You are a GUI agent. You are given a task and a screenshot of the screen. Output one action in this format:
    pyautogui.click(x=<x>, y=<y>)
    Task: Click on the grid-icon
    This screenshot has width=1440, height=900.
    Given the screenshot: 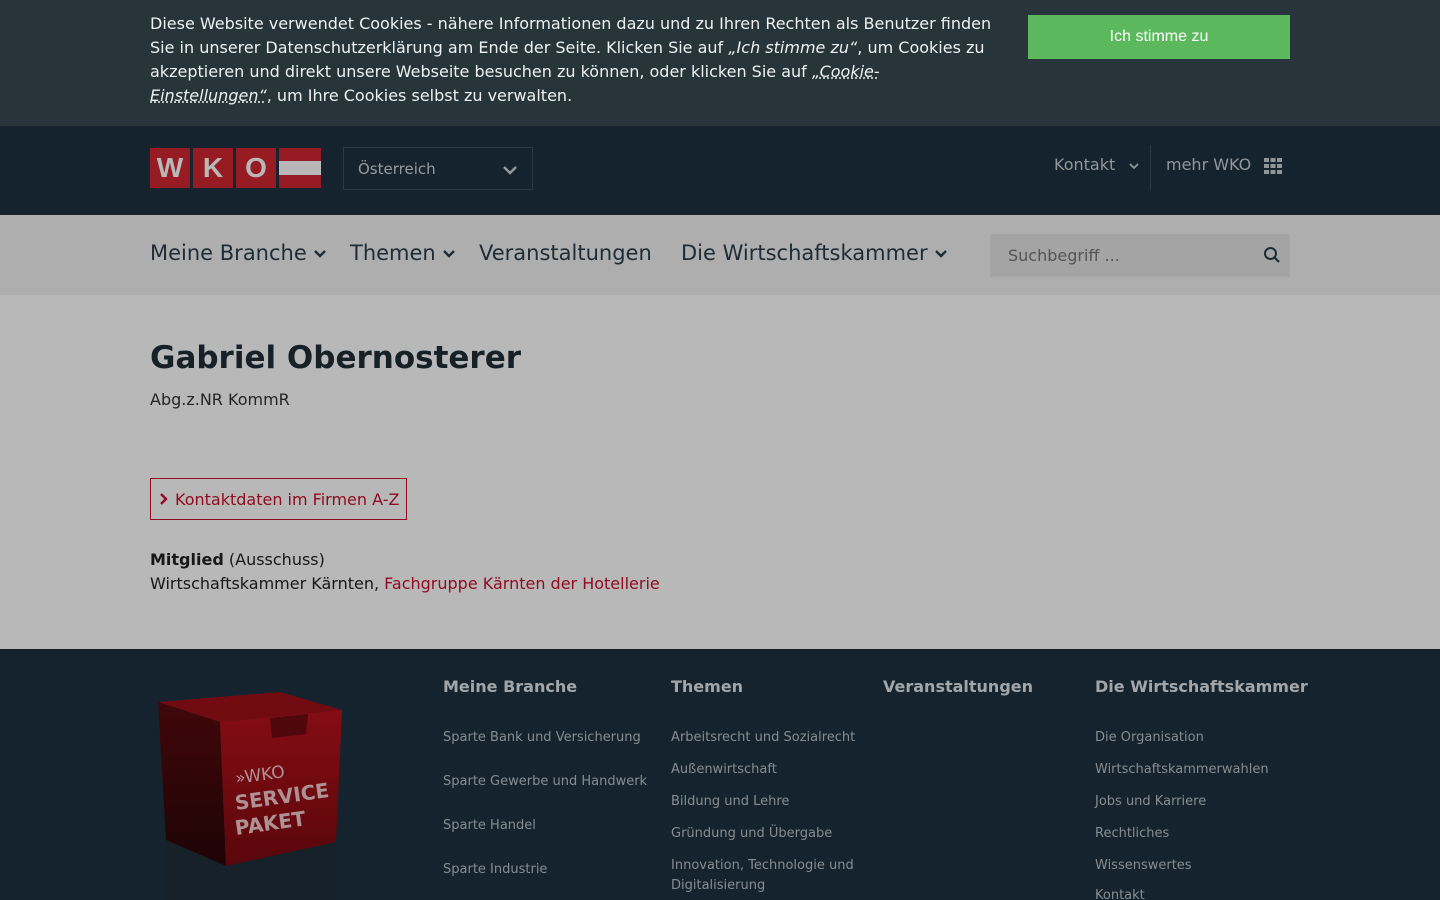 What is the action you would take?
    pyautogui.click(x=1273, y=165)
    